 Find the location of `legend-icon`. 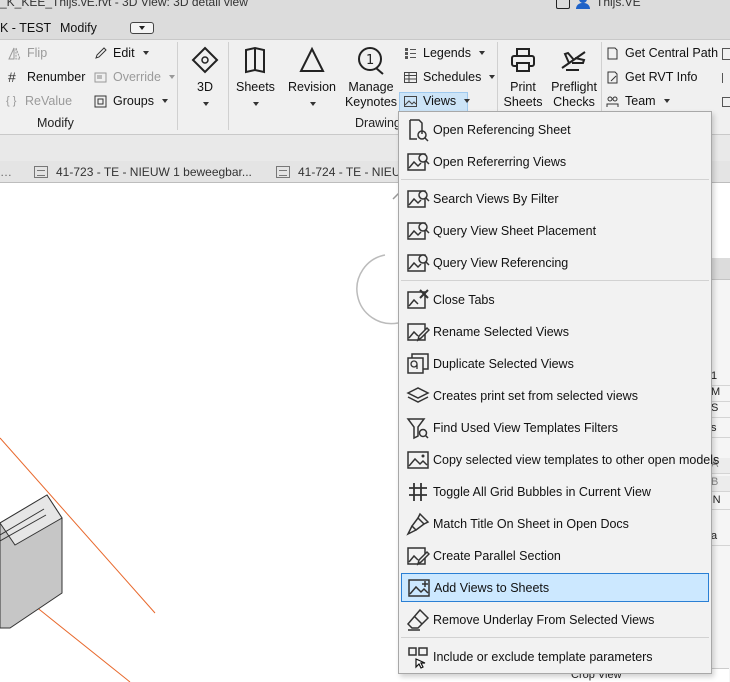

legend-icon is located at coordinates (410, 53).